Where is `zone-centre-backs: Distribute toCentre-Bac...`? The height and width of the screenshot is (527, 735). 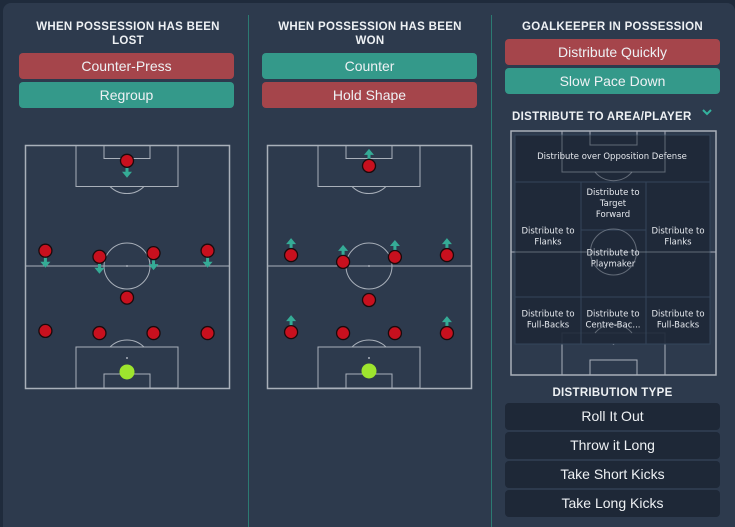
zone-centre-backs: Distribute toCentre-Bac... is located at coordinates (613, 320).